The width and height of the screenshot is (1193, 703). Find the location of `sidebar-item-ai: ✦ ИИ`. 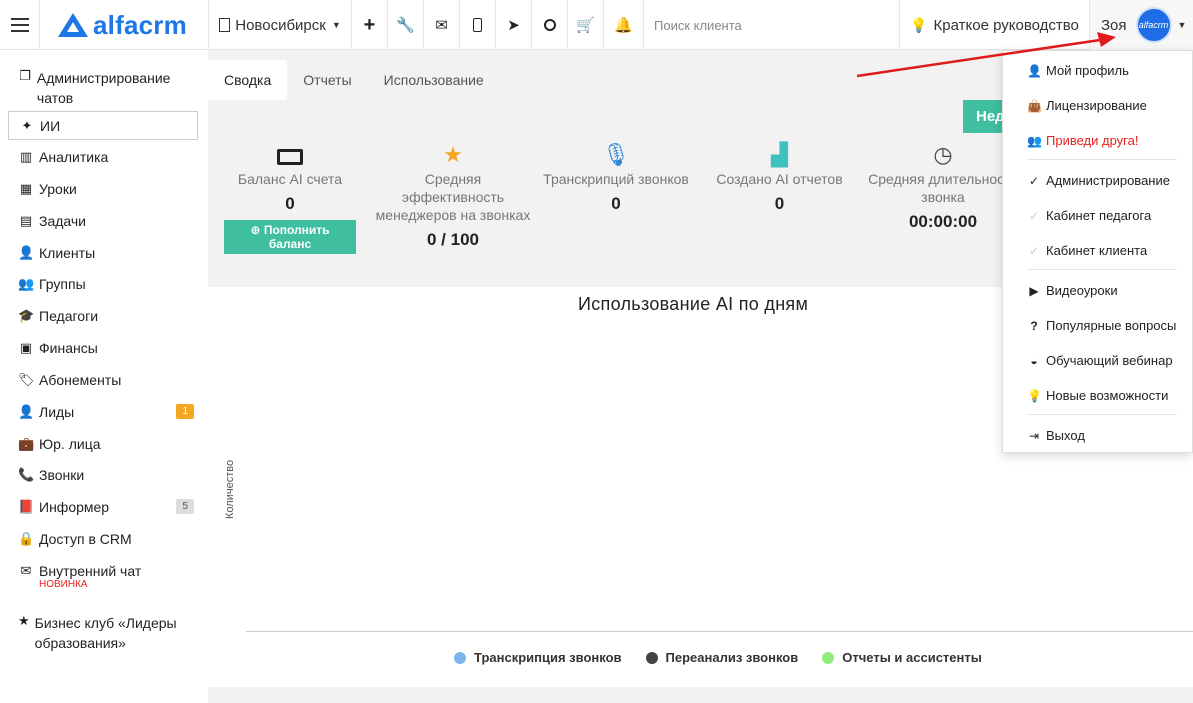

sidebar-item-ai: ✦ ИИ is located at coordinates (103, 125).